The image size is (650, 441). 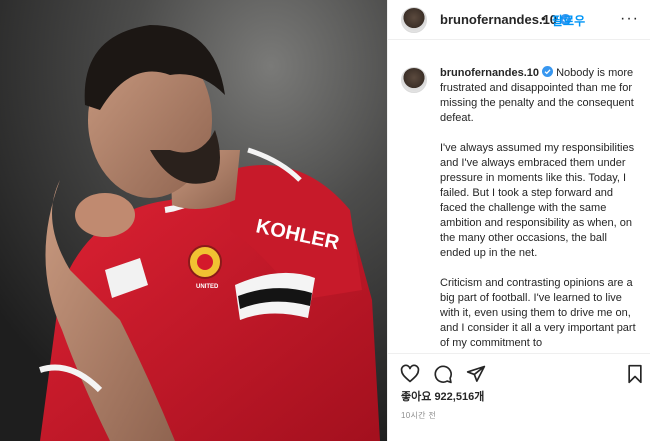 What do you see at coordinates (459, 397) in the screenshot?
I see `likes-number: 922,516개` at bounding box center [459, 397].